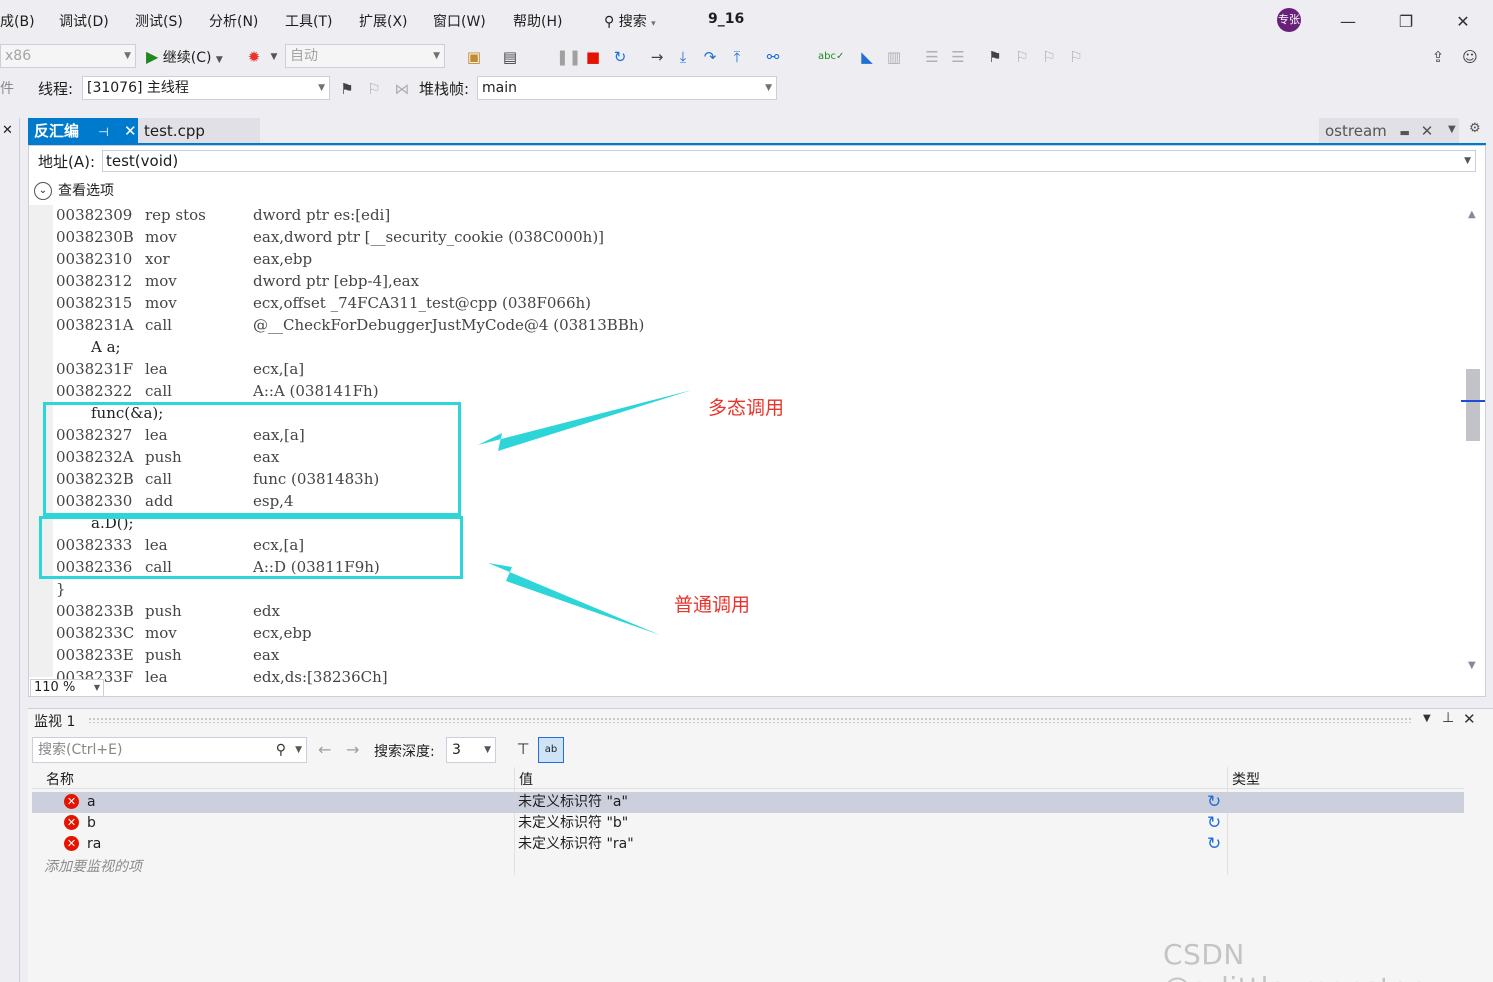 This screenshot has width=1493, height=982. I want to click on step-over-icon: ↷, so click(710, 57).